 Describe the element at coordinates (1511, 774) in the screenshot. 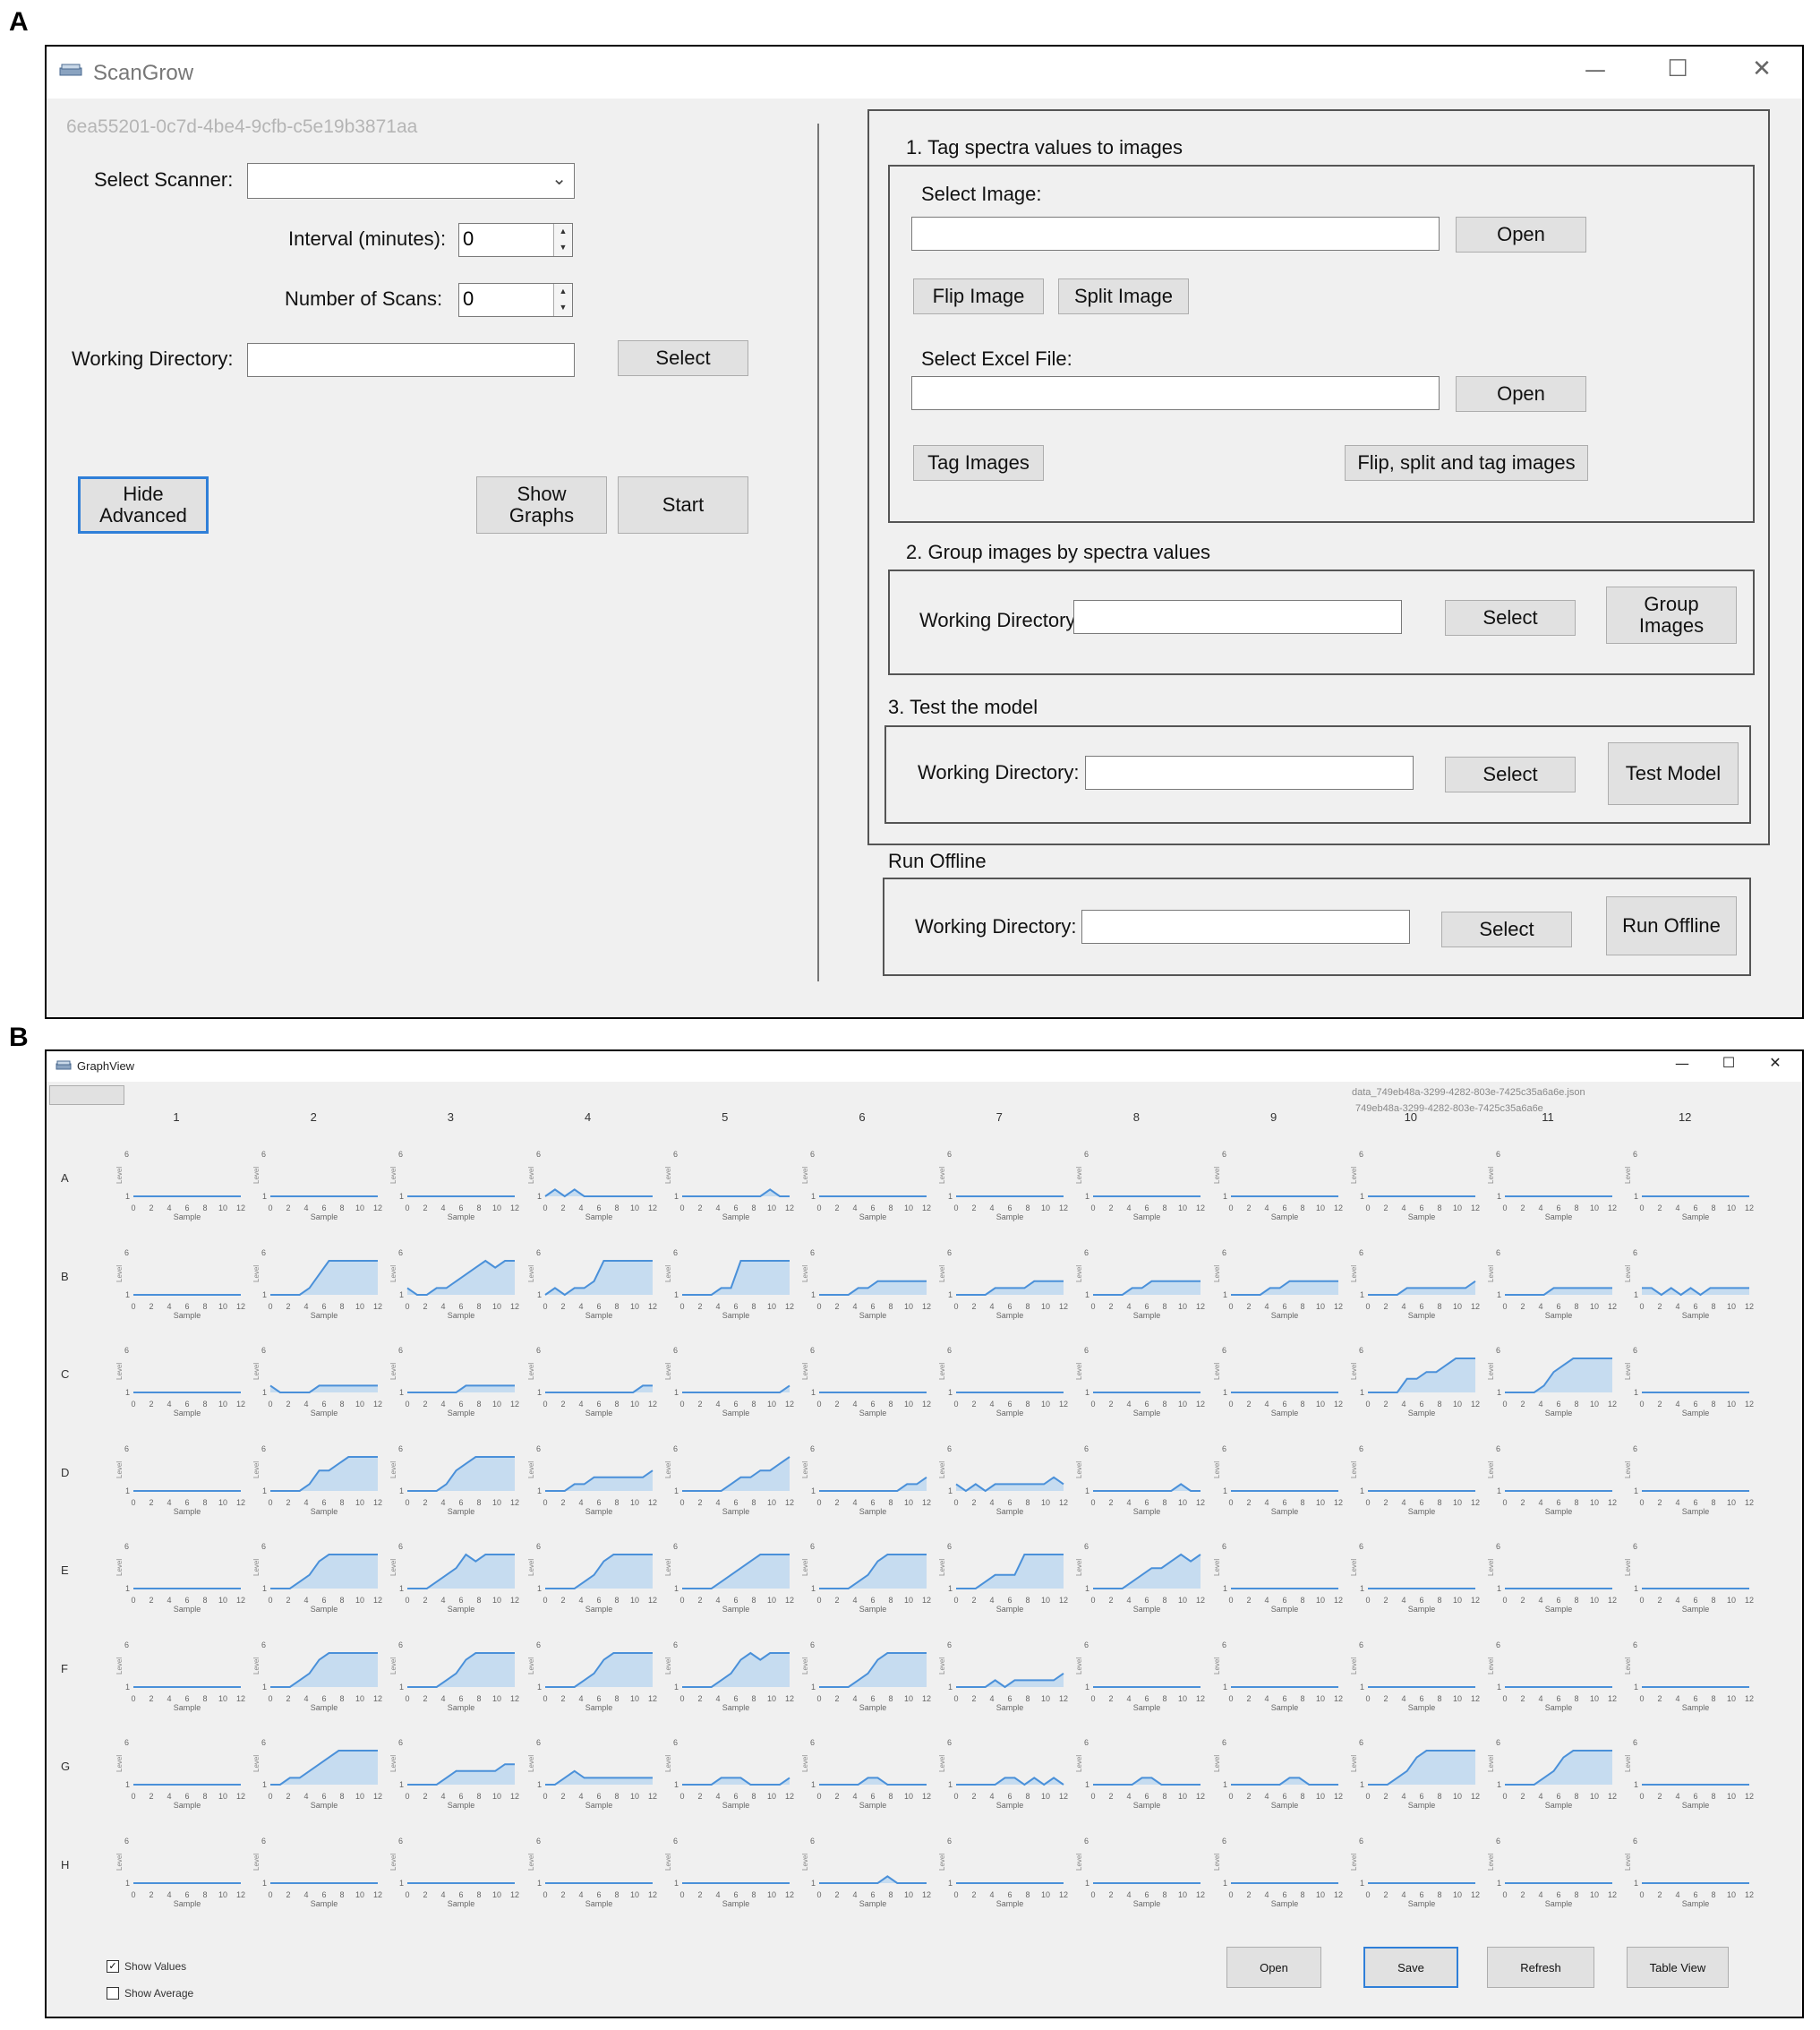

I see `section3-select-button: Select` at that location.